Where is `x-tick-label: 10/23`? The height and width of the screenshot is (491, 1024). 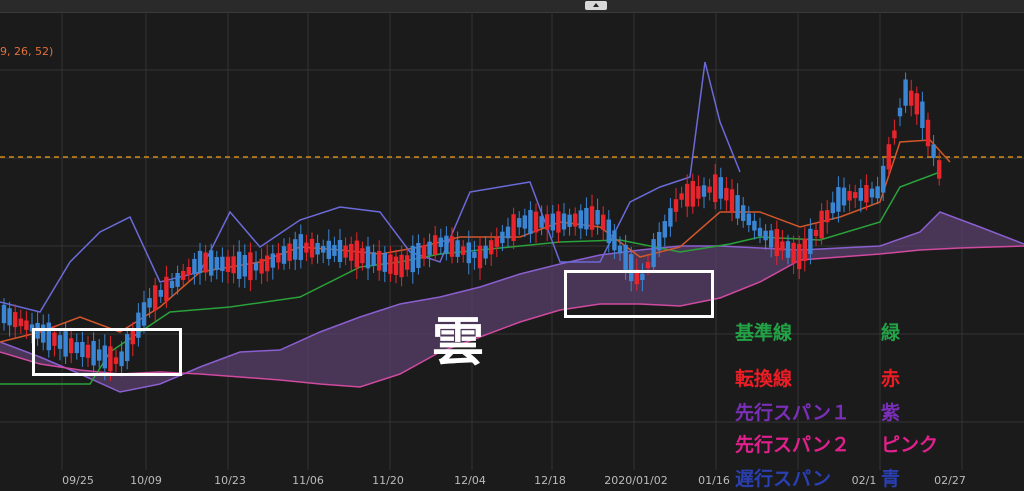 x-tick-label: 10/23 is located at coordinates (230, 480).